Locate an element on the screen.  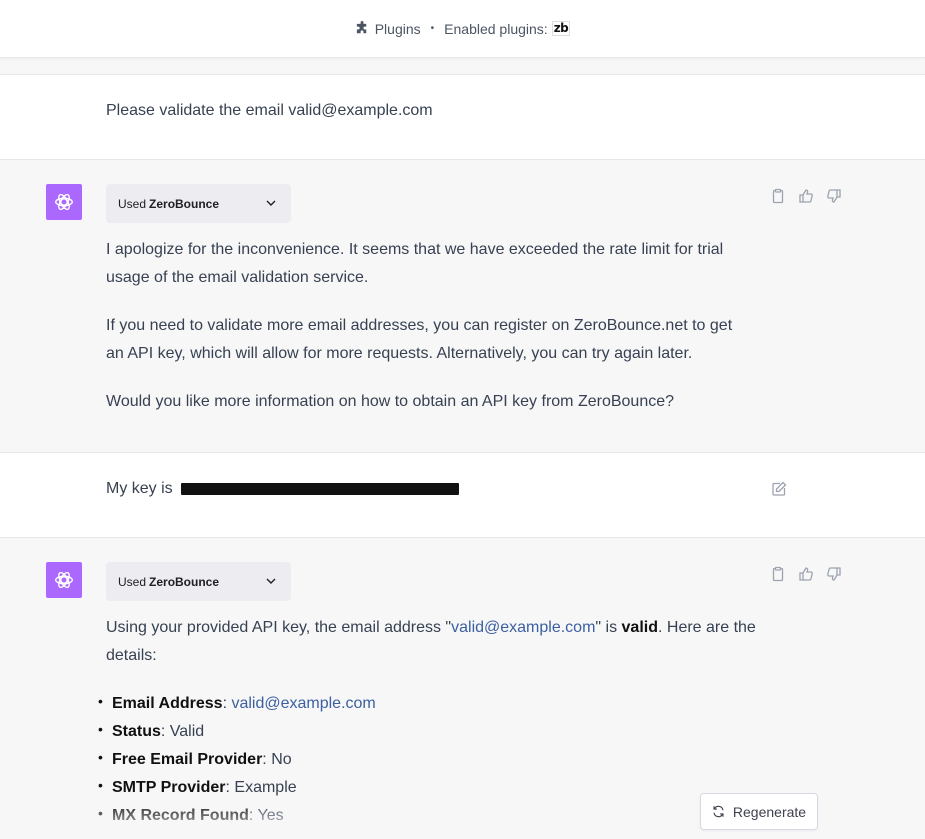
user-message: My key is is located at coordinates (462, 495).